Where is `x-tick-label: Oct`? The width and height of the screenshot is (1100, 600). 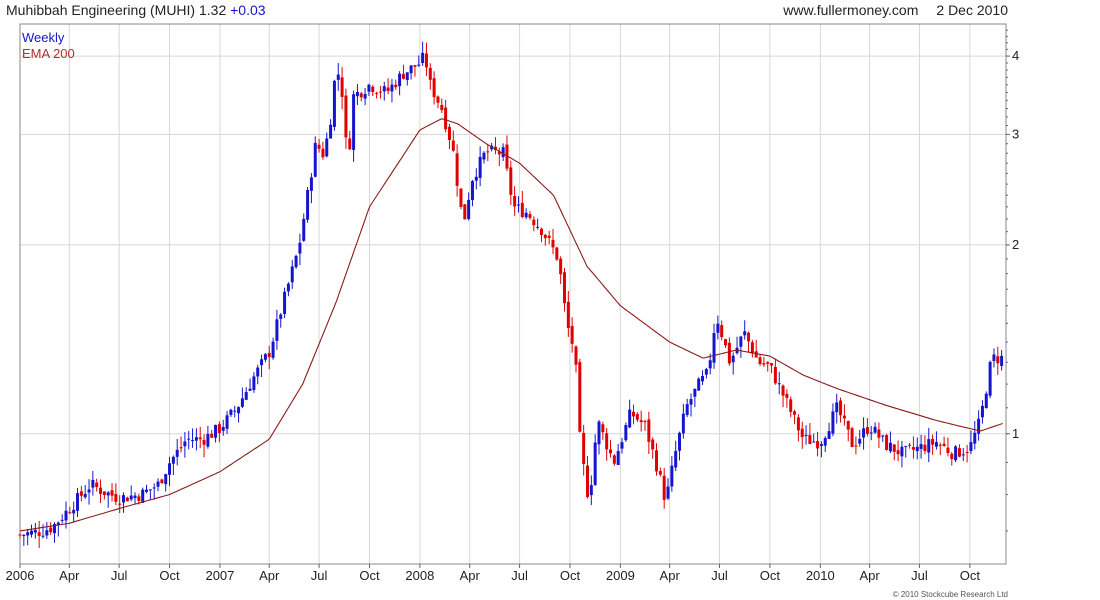 x-tick-label: Oct is located at coordinates (970, 575).